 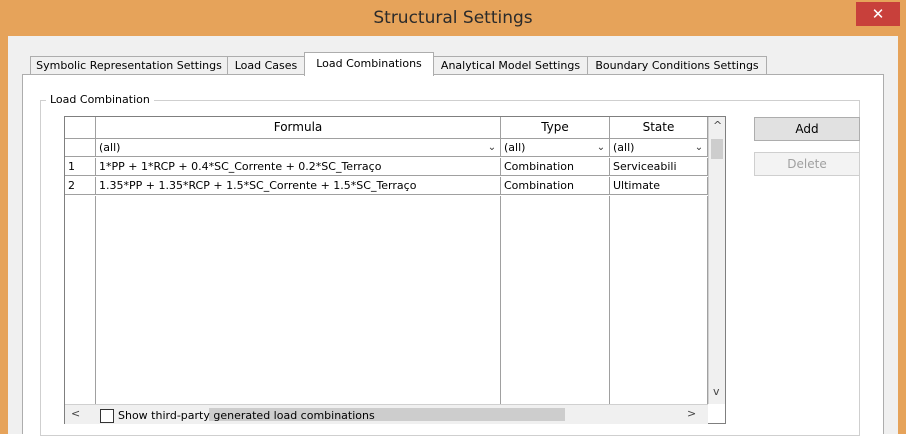 I want to click on scroll-right-icon: >, so click(x=691, y=413).